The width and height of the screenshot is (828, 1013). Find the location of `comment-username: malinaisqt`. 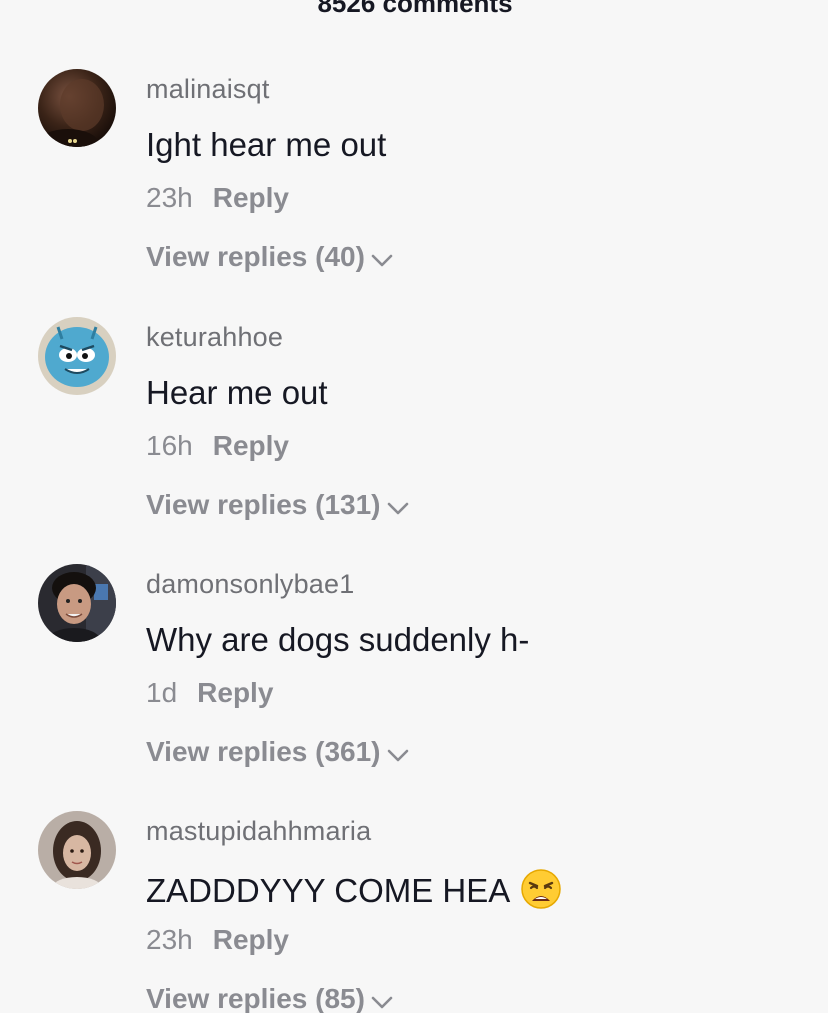

comment-username: malinaisqt is located at coordinates (208, 89).